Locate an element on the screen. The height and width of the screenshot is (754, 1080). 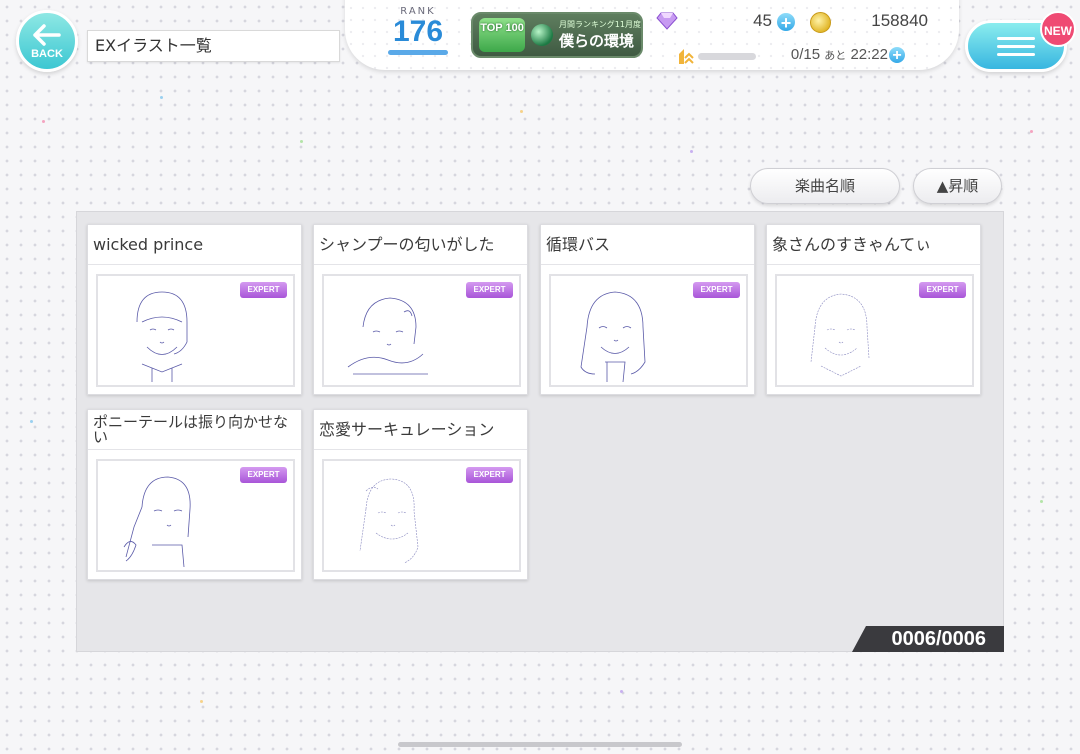
gem-count: 45 is located at coordinates (762, 20).